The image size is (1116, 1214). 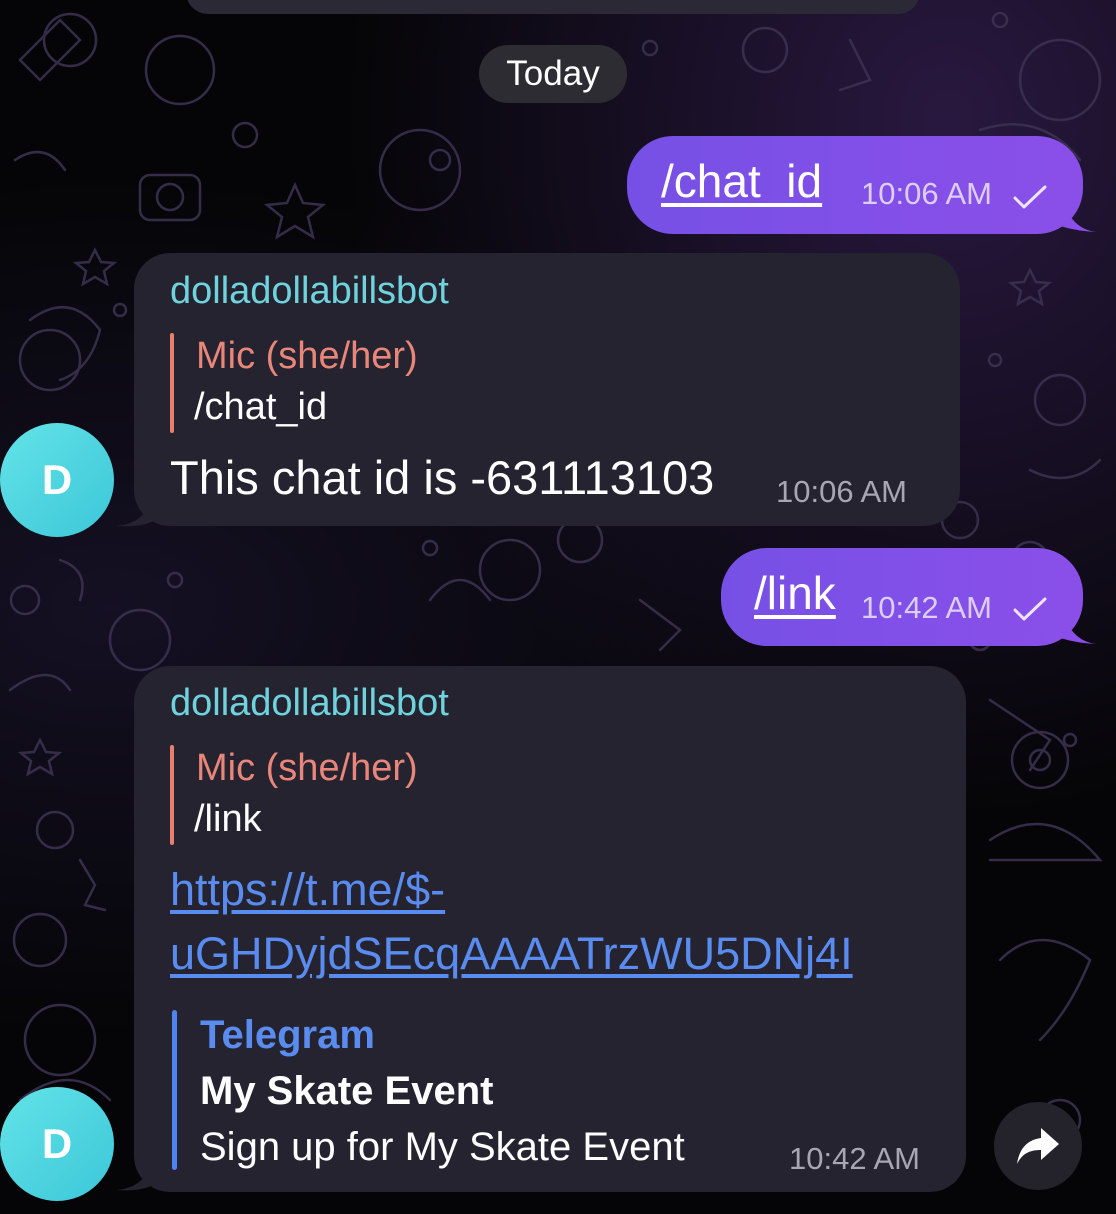 I want to click on share-button, so click(x=1038, y=1146).